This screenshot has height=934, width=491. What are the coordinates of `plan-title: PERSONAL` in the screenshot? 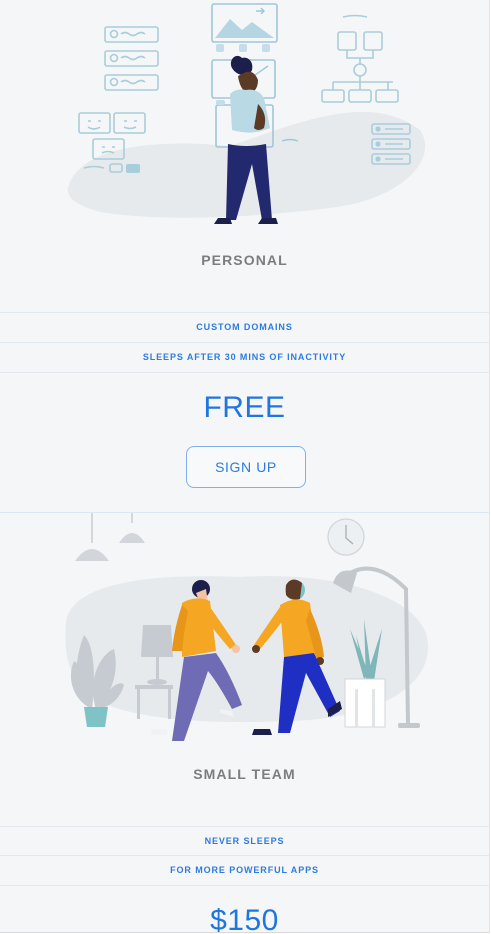 It's located at (244, 260).